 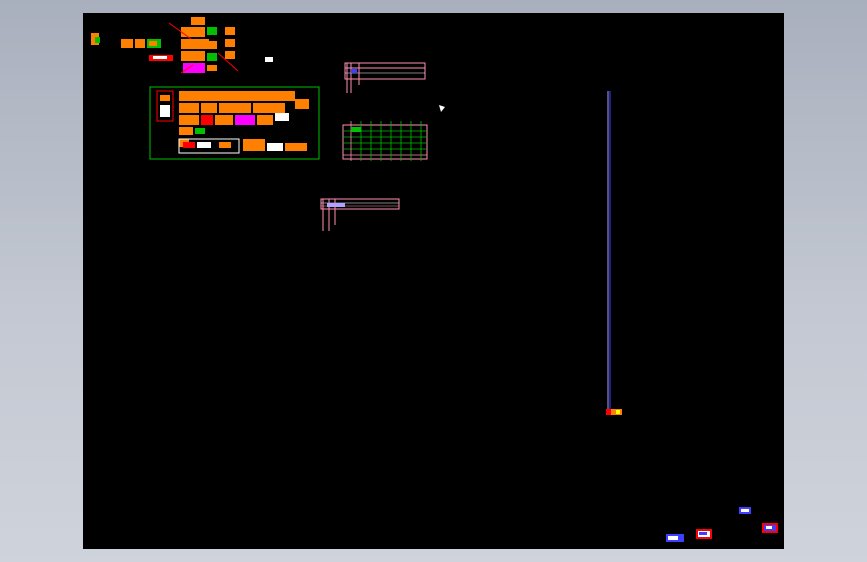 I want to click on pipe-rack-grid, so click(x=385, y=141).